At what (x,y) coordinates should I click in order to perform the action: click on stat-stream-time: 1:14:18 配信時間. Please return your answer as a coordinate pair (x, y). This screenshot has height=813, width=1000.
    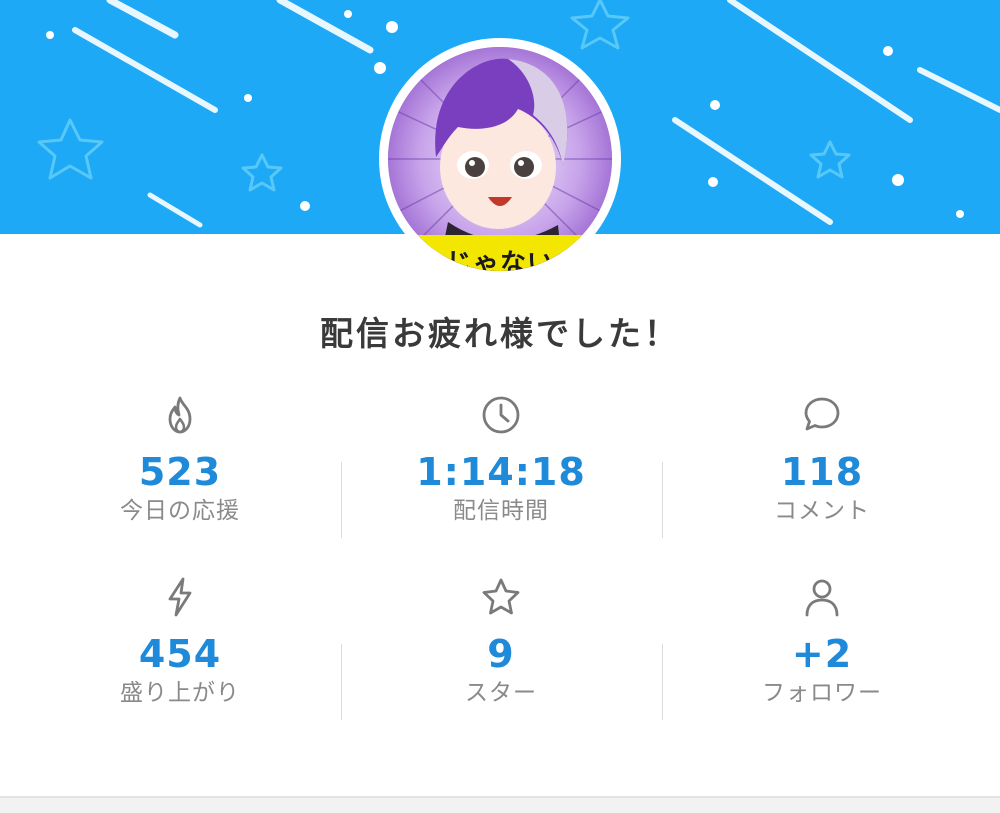
    Looking at the image, I should click on (501, 460).